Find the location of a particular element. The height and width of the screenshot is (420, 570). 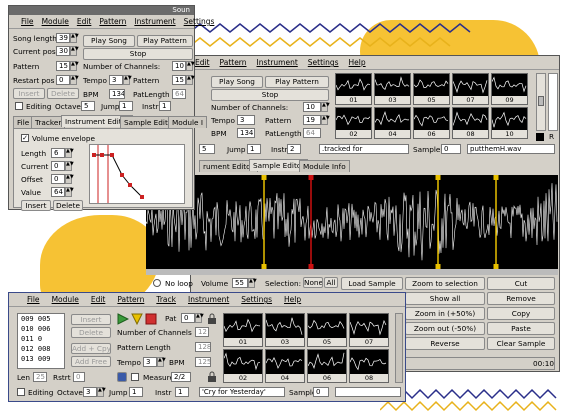

offset-input: 0 is located at coordinates (58, 179).